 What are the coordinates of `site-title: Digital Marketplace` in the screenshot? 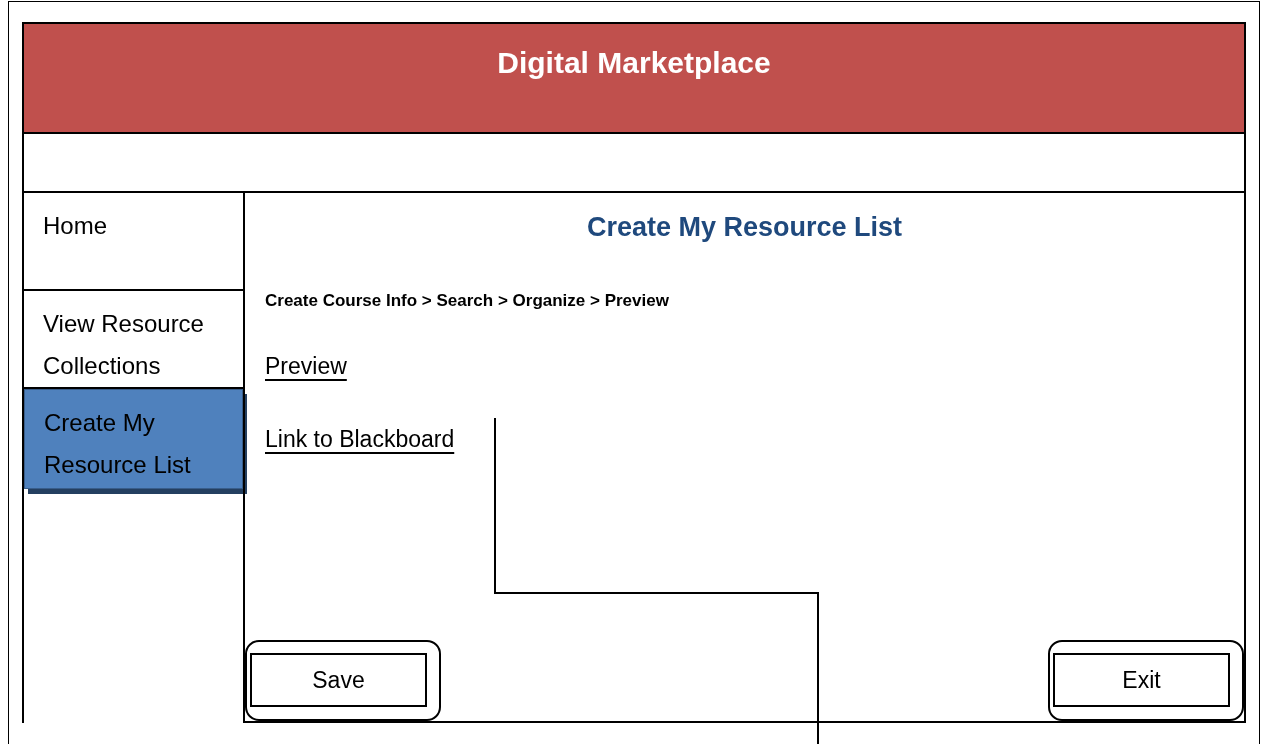 It's located at (634, 63).